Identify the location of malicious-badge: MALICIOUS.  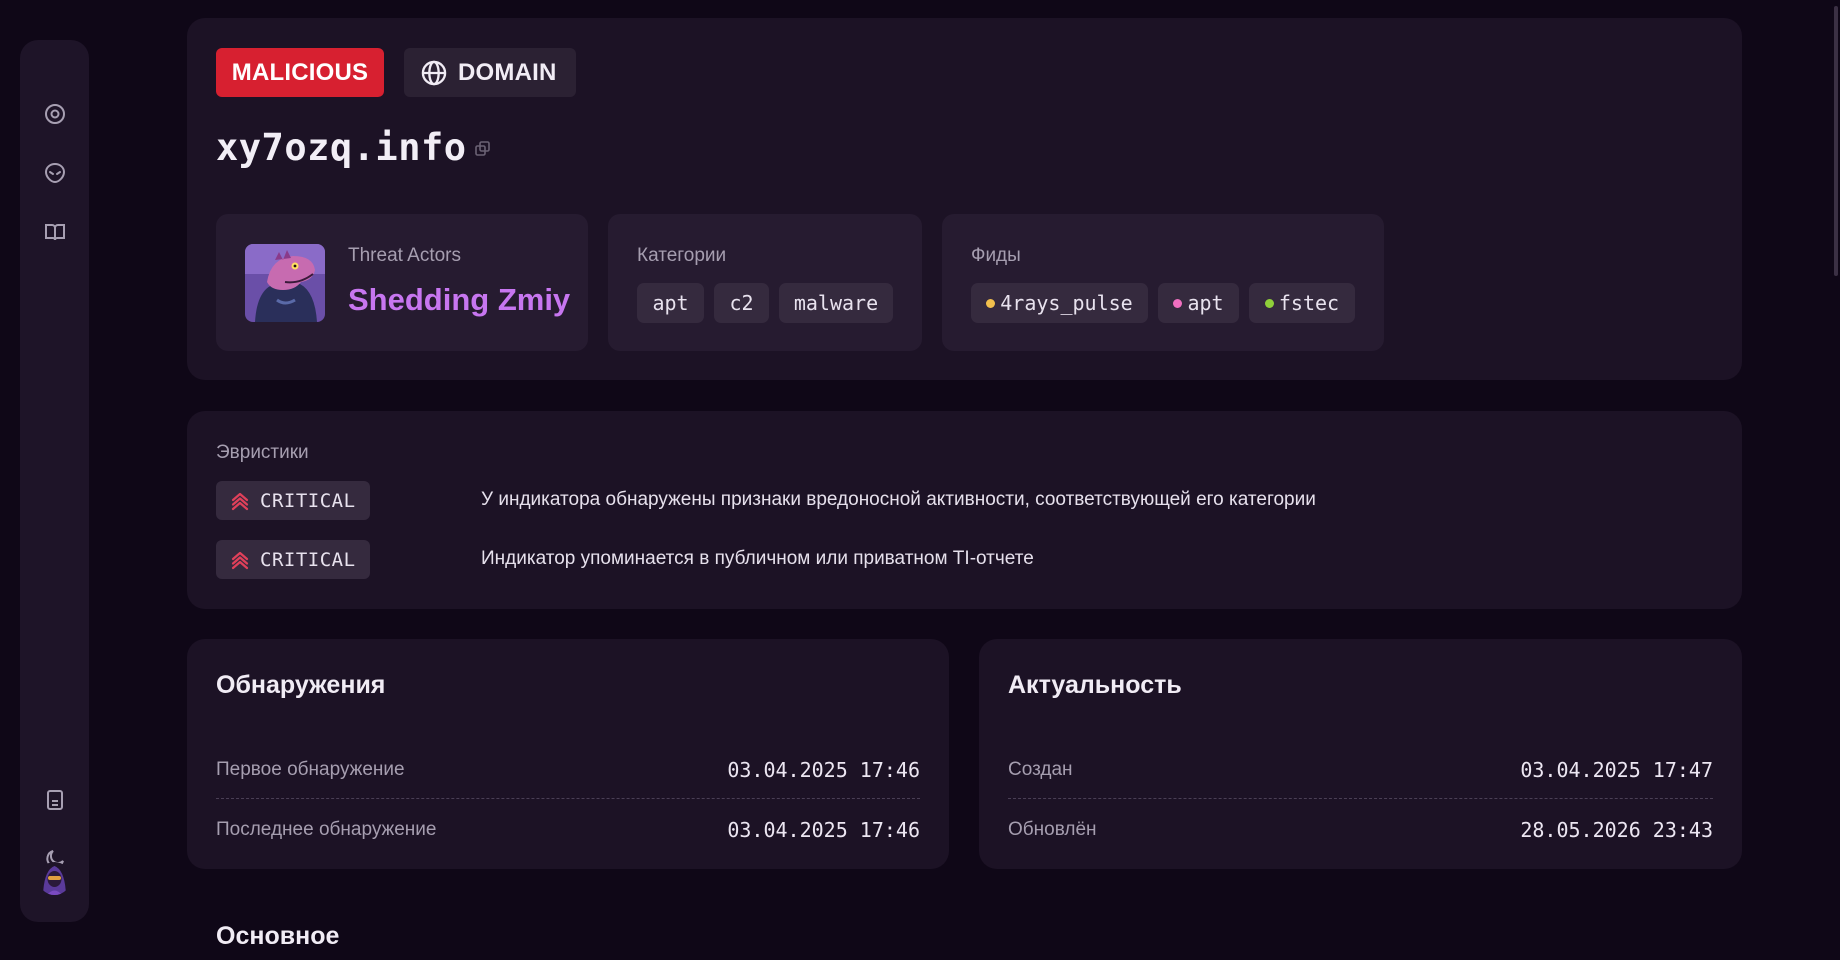
(300, 72).